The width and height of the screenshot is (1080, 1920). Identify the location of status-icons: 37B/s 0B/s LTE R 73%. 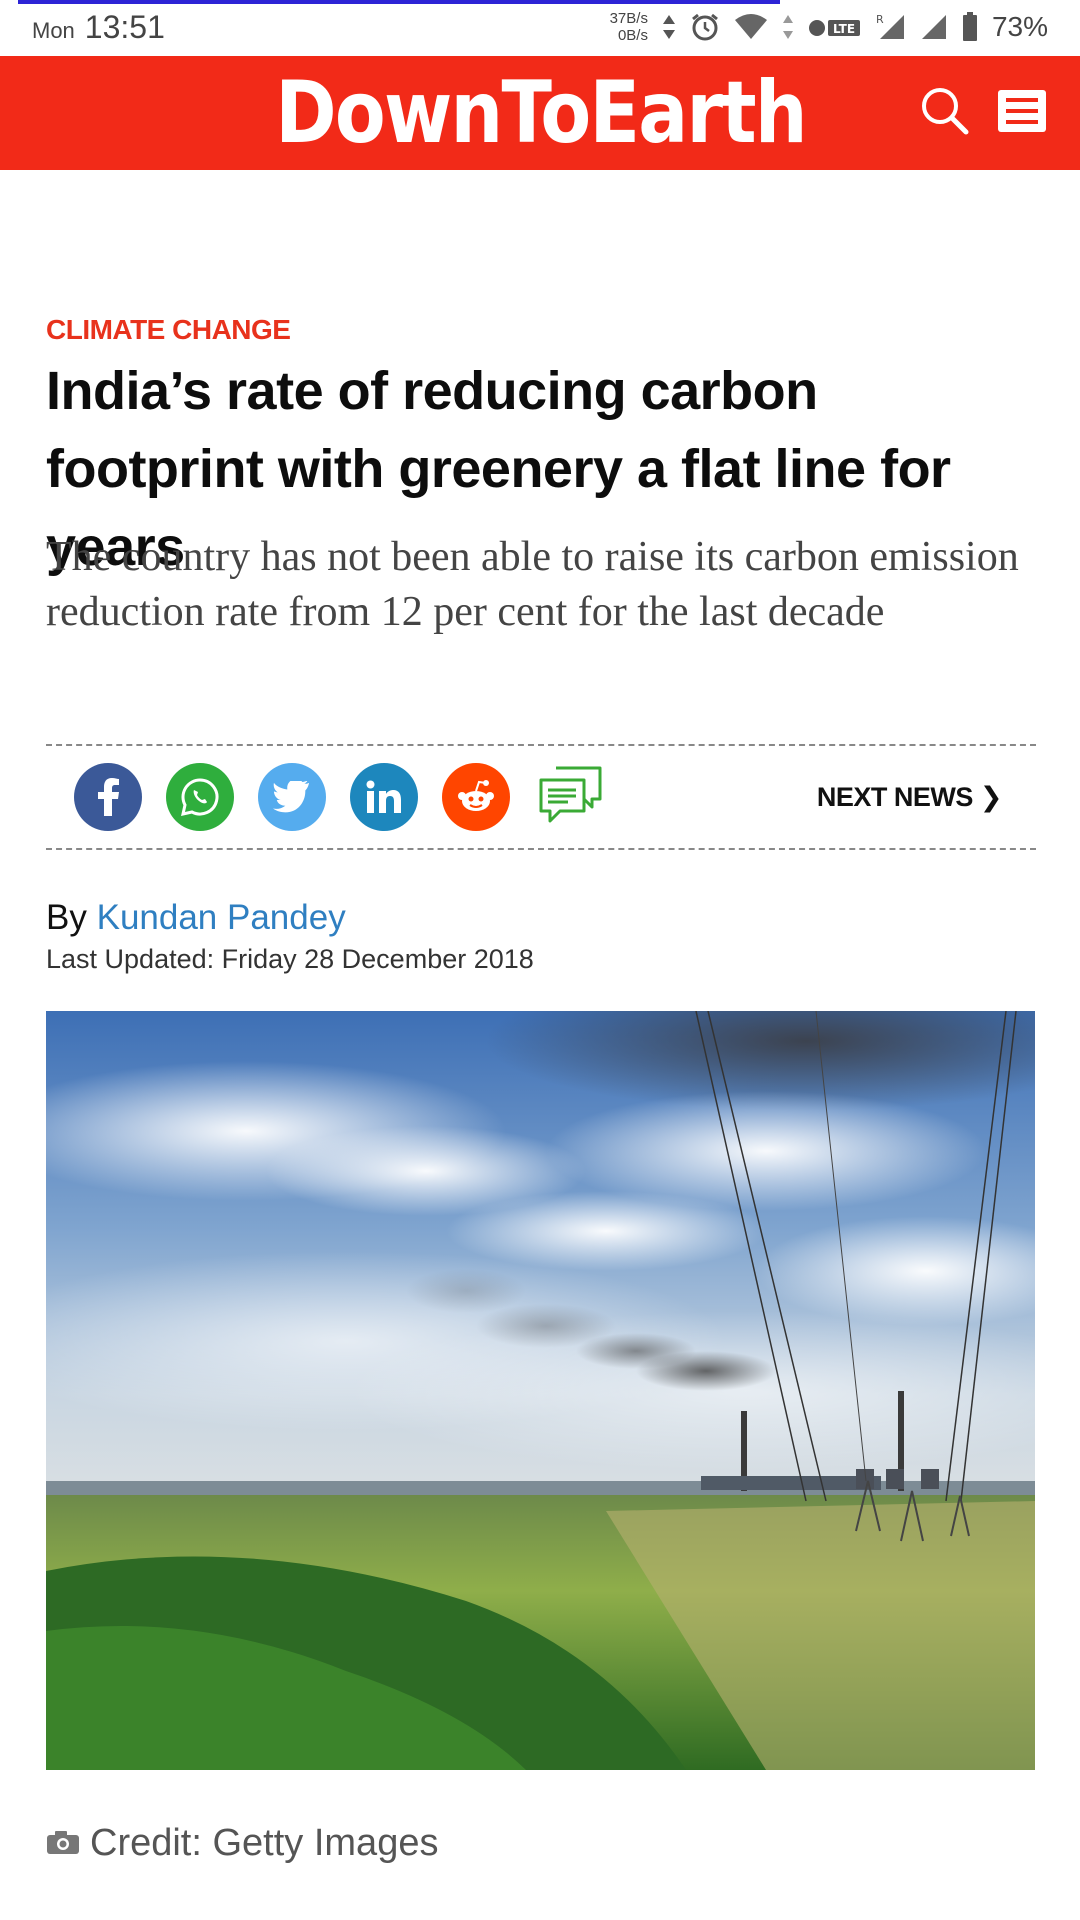
(829, 27).